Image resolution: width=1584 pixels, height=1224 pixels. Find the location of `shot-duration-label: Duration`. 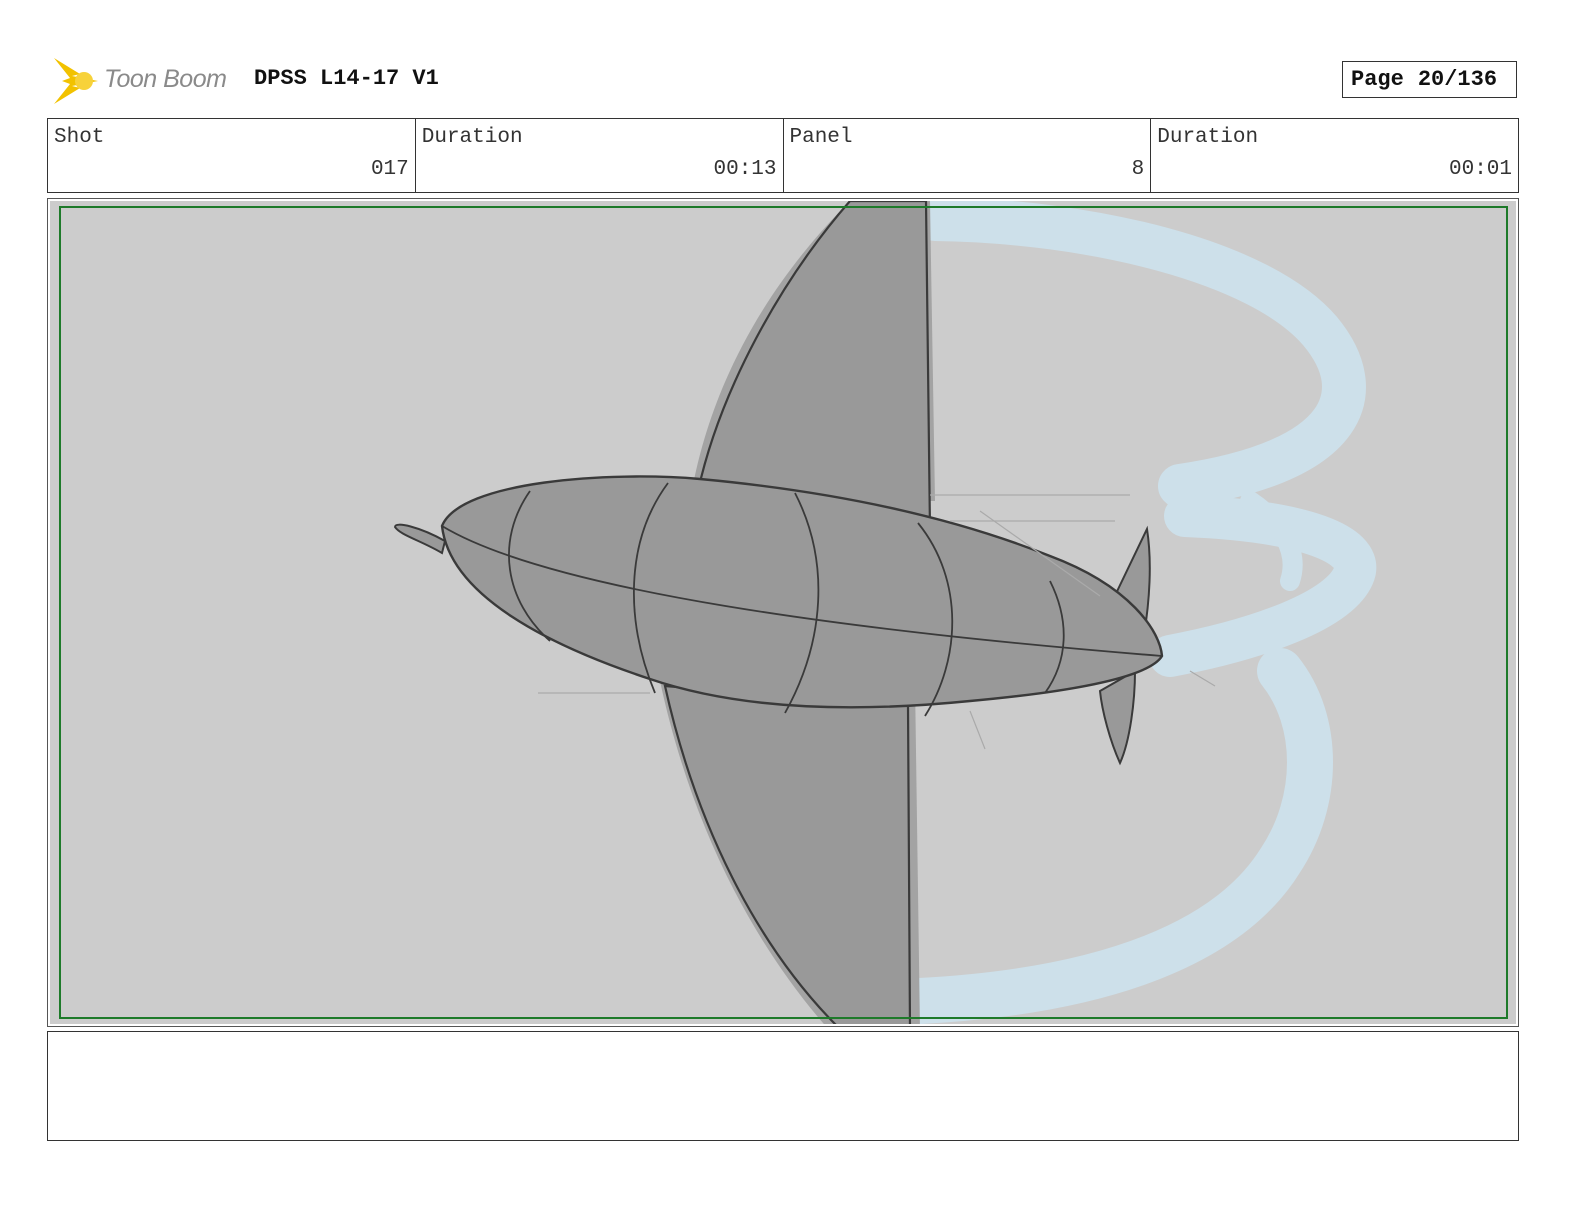

shot-duration-label: Duration is located at coordinates (472, 137).